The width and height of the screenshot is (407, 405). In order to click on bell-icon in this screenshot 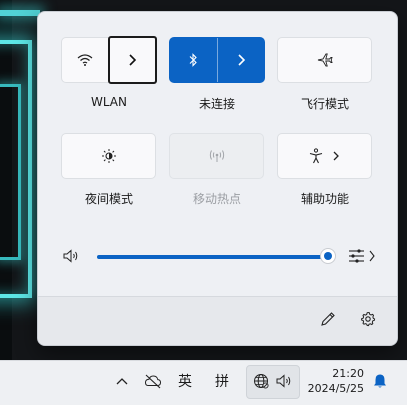, I will do `click(380, 381)`.